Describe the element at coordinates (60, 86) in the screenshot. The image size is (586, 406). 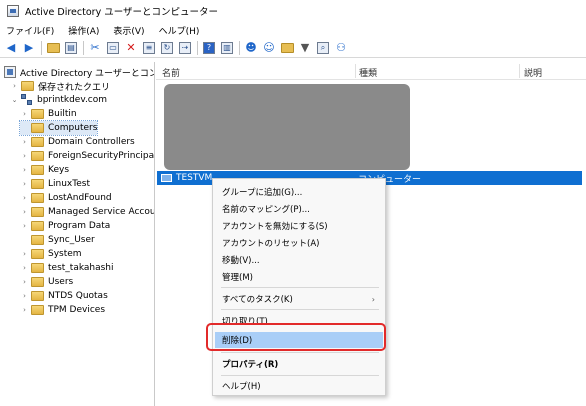
I see `tree-item-saved-queries: › 保存されたクエリ` at that location.